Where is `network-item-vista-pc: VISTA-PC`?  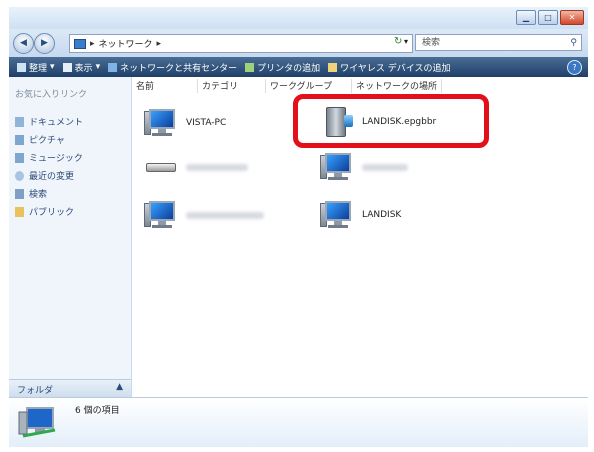
network-item-vista-pc: VISTA-PC is located at coordinates (185, 123).